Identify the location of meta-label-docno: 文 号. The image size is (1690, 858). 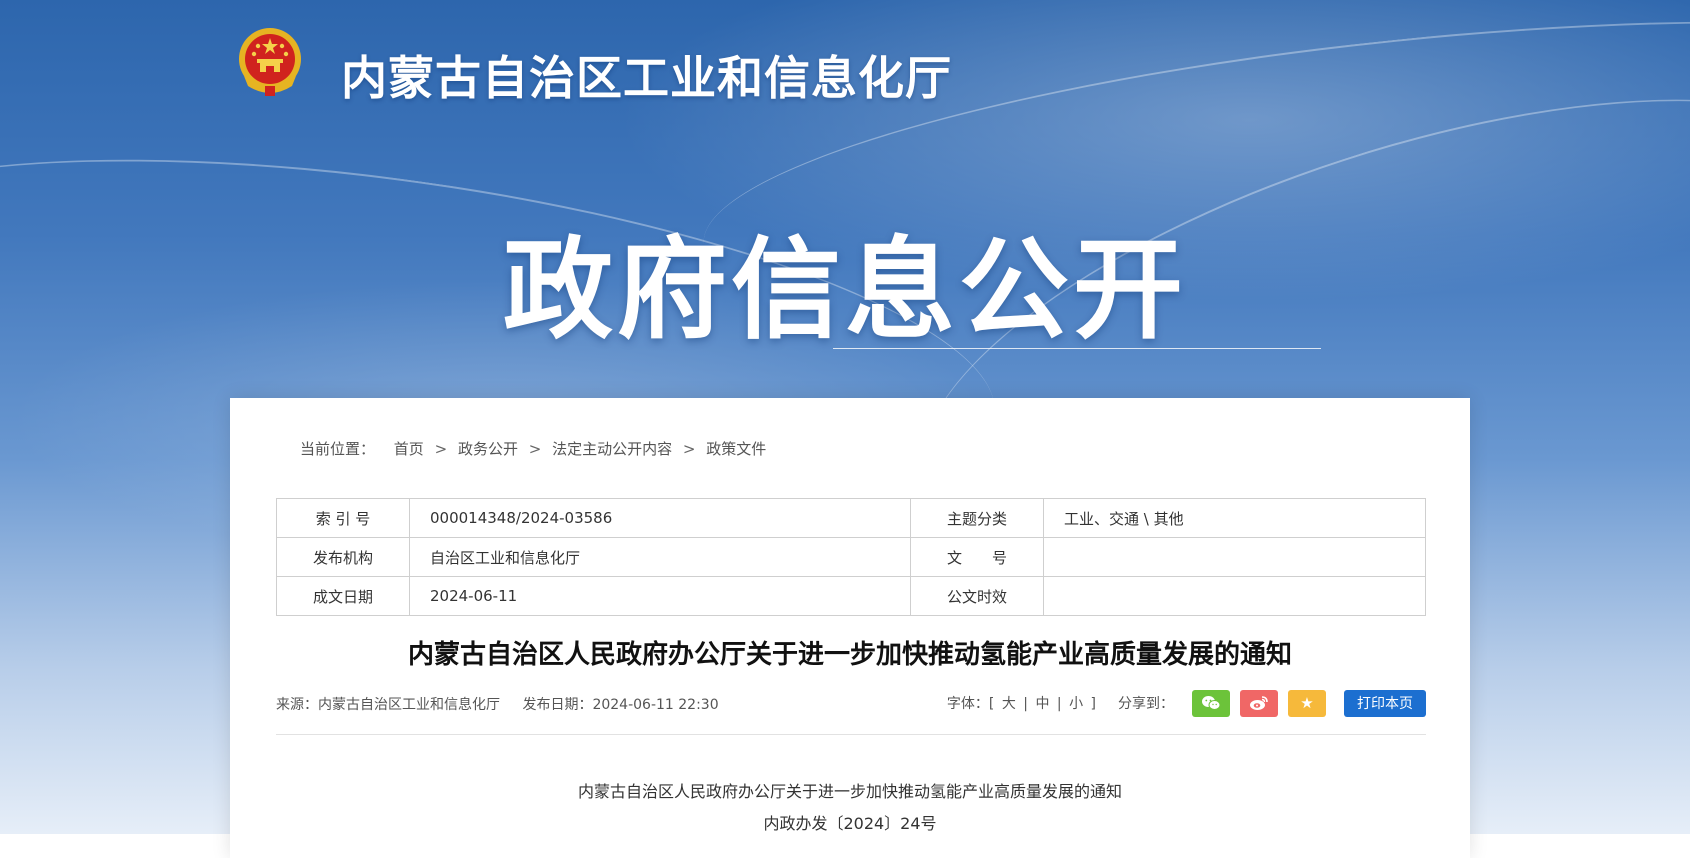
(977, 557).